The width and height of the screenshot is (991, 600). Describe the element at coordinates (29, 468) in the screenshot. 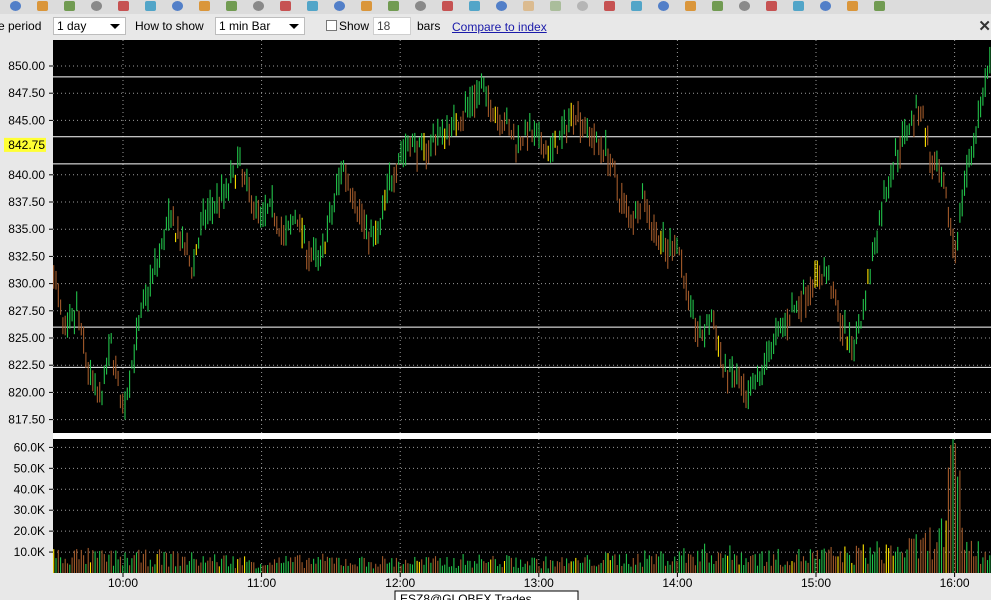

I see `y-tick-label: 50.0K` at that location.